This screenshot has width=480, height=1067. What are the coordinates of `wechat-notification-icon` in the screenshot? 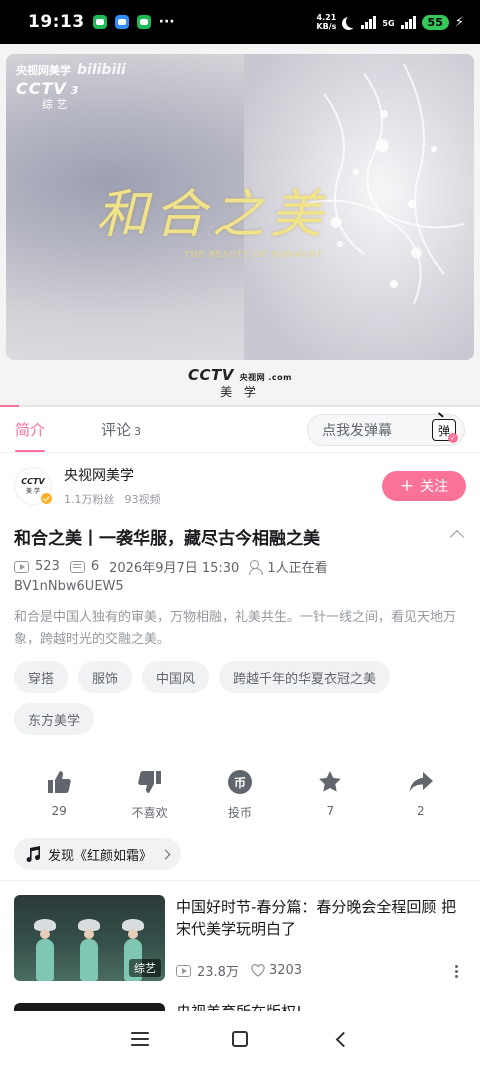 It's located at (99, 22).